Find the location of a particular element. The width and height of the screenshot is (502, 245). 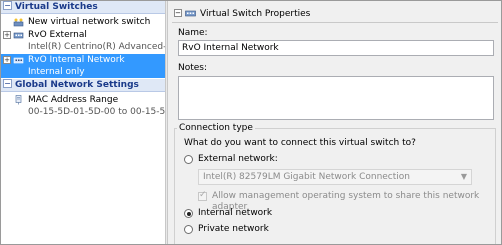

tree-item-rvo-internal-detail: Internal only is located at coordinates (83, 72).